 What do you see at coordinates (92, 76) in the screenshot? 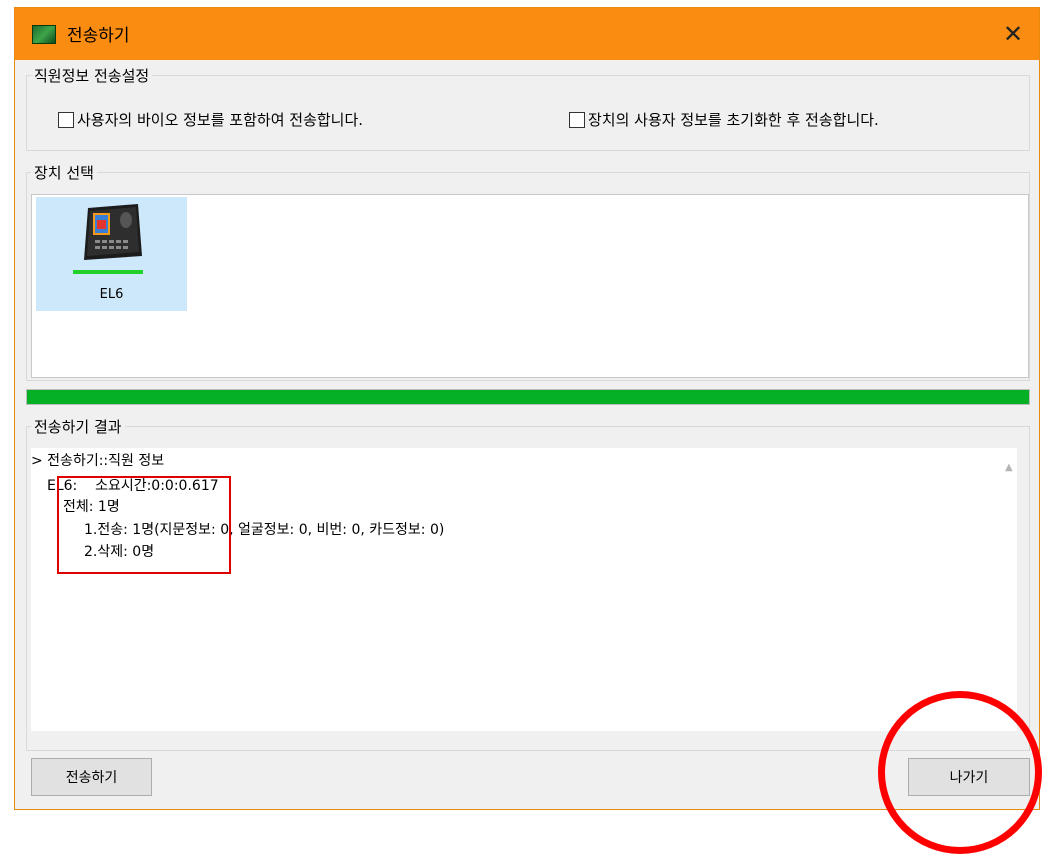
I see `employee-settings-legend: 직원정보 전송설정` at bounding box center [92, 76].